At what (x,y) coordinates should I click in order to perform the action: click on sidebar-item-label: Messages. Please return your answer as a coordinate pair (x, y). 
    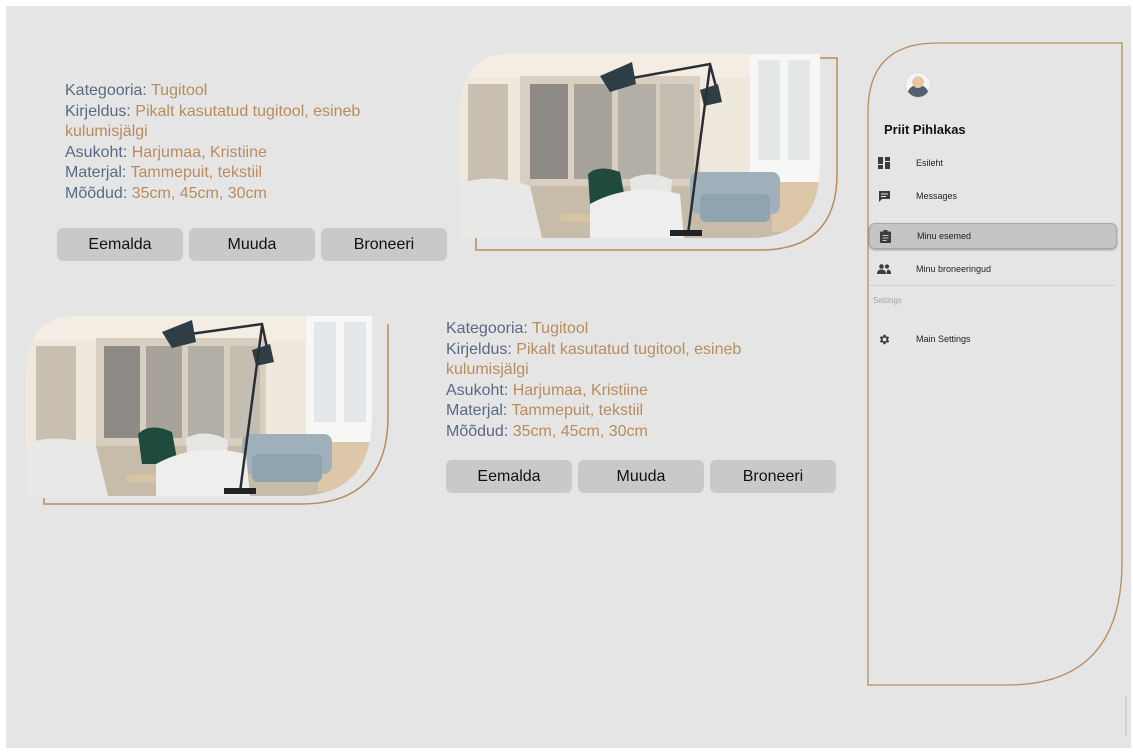
    Looking at the image, I should click on (937, 196).